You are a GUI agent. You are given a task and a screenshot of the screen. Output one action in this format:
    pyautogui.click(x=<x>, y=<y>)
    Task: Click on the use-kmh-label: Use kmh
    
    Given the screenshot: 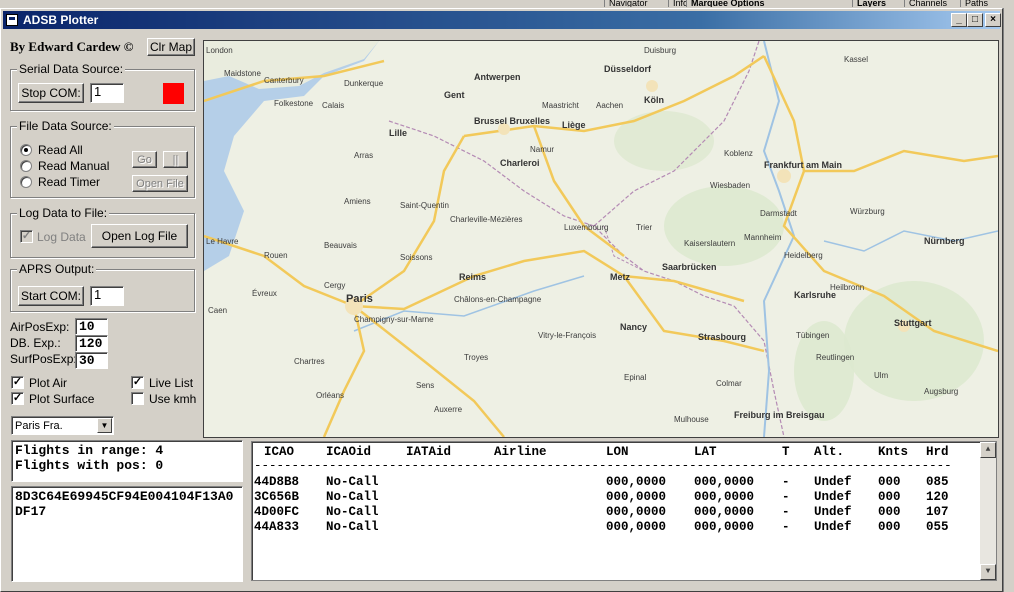 What is the action you would take?
    pyautogui.click(x=172, y=399)
    